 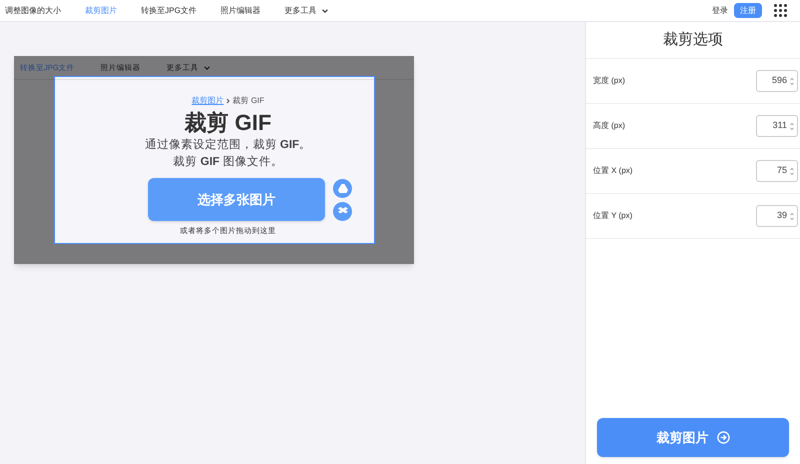 What do you see at coordinates (228, 123) in the screenshot?
I see `page-heading: 裁剪 GIF` at bounding box center [228, 123].